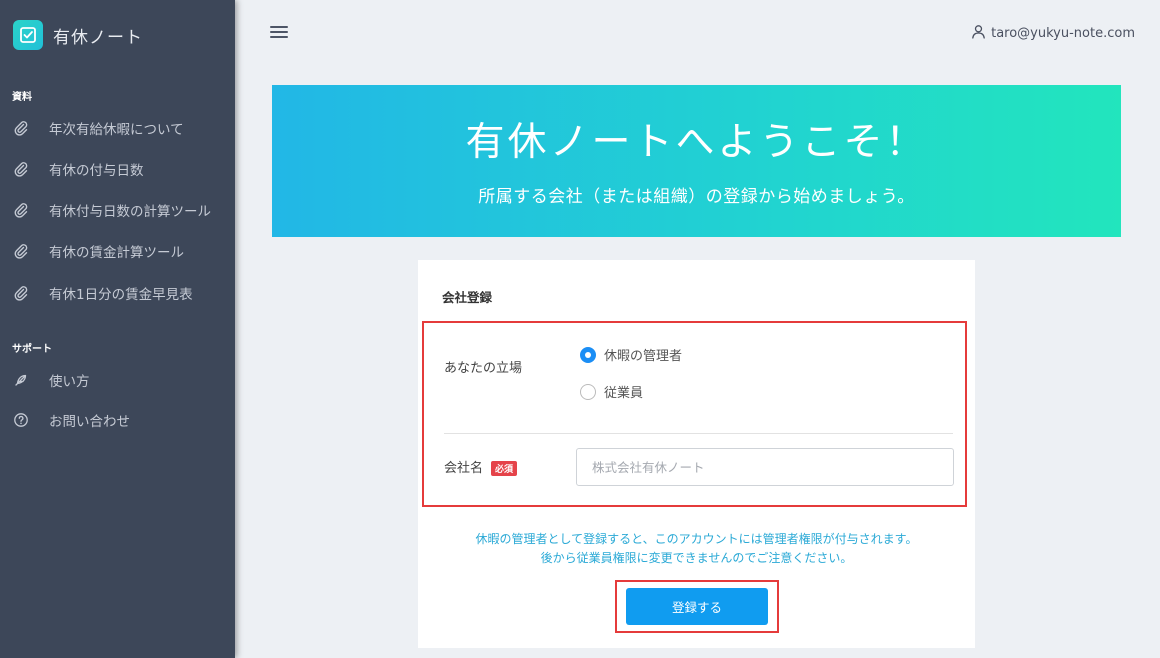  Describe the element at coordinates (69, 382) in the screenshot. I see `sidebar-item-label: 使い方` at that location.